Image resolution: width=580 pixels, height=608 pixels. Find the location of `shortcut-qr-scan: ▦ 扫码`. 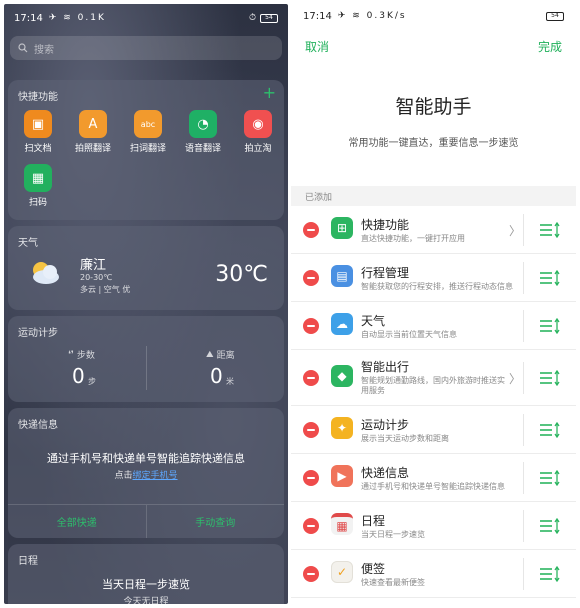

shortcut-qr-scan: ▦ 扫码 is located at coordinates (38, 186).